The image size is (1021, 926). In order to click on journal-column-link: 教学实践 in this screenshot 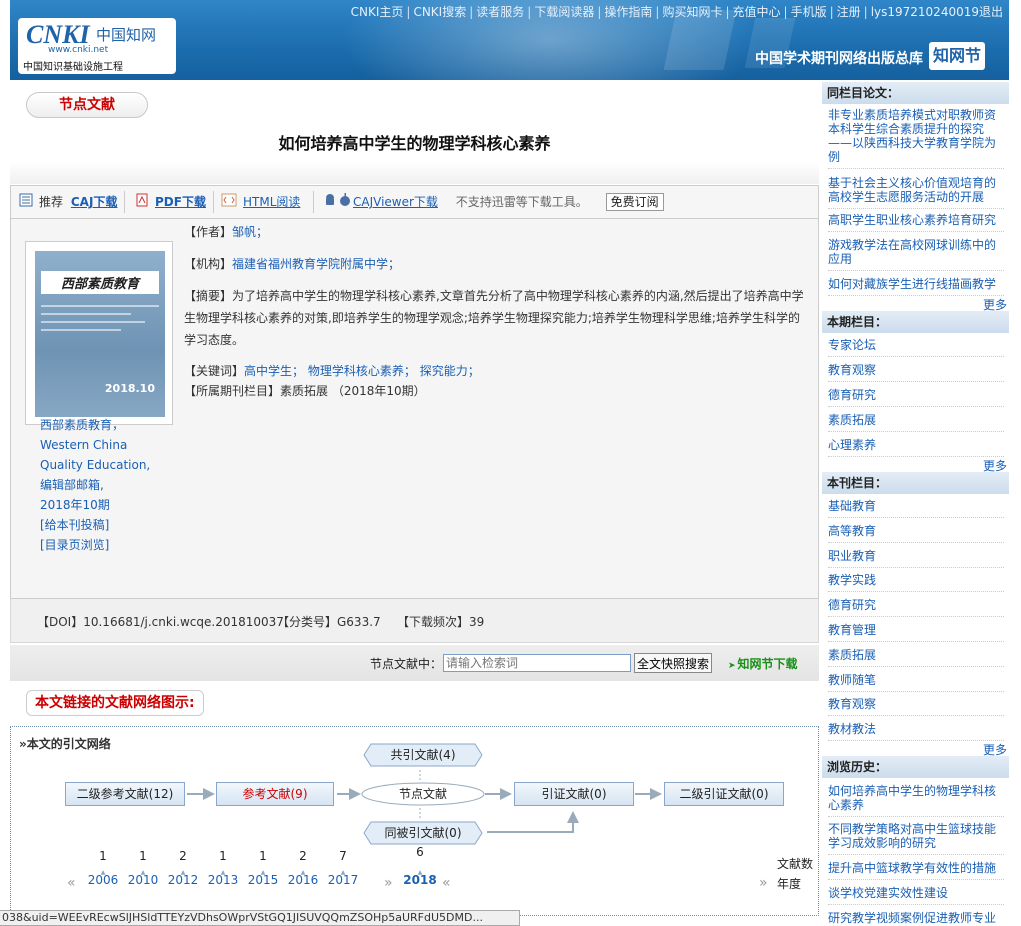, I will do `click(916, 582)`.